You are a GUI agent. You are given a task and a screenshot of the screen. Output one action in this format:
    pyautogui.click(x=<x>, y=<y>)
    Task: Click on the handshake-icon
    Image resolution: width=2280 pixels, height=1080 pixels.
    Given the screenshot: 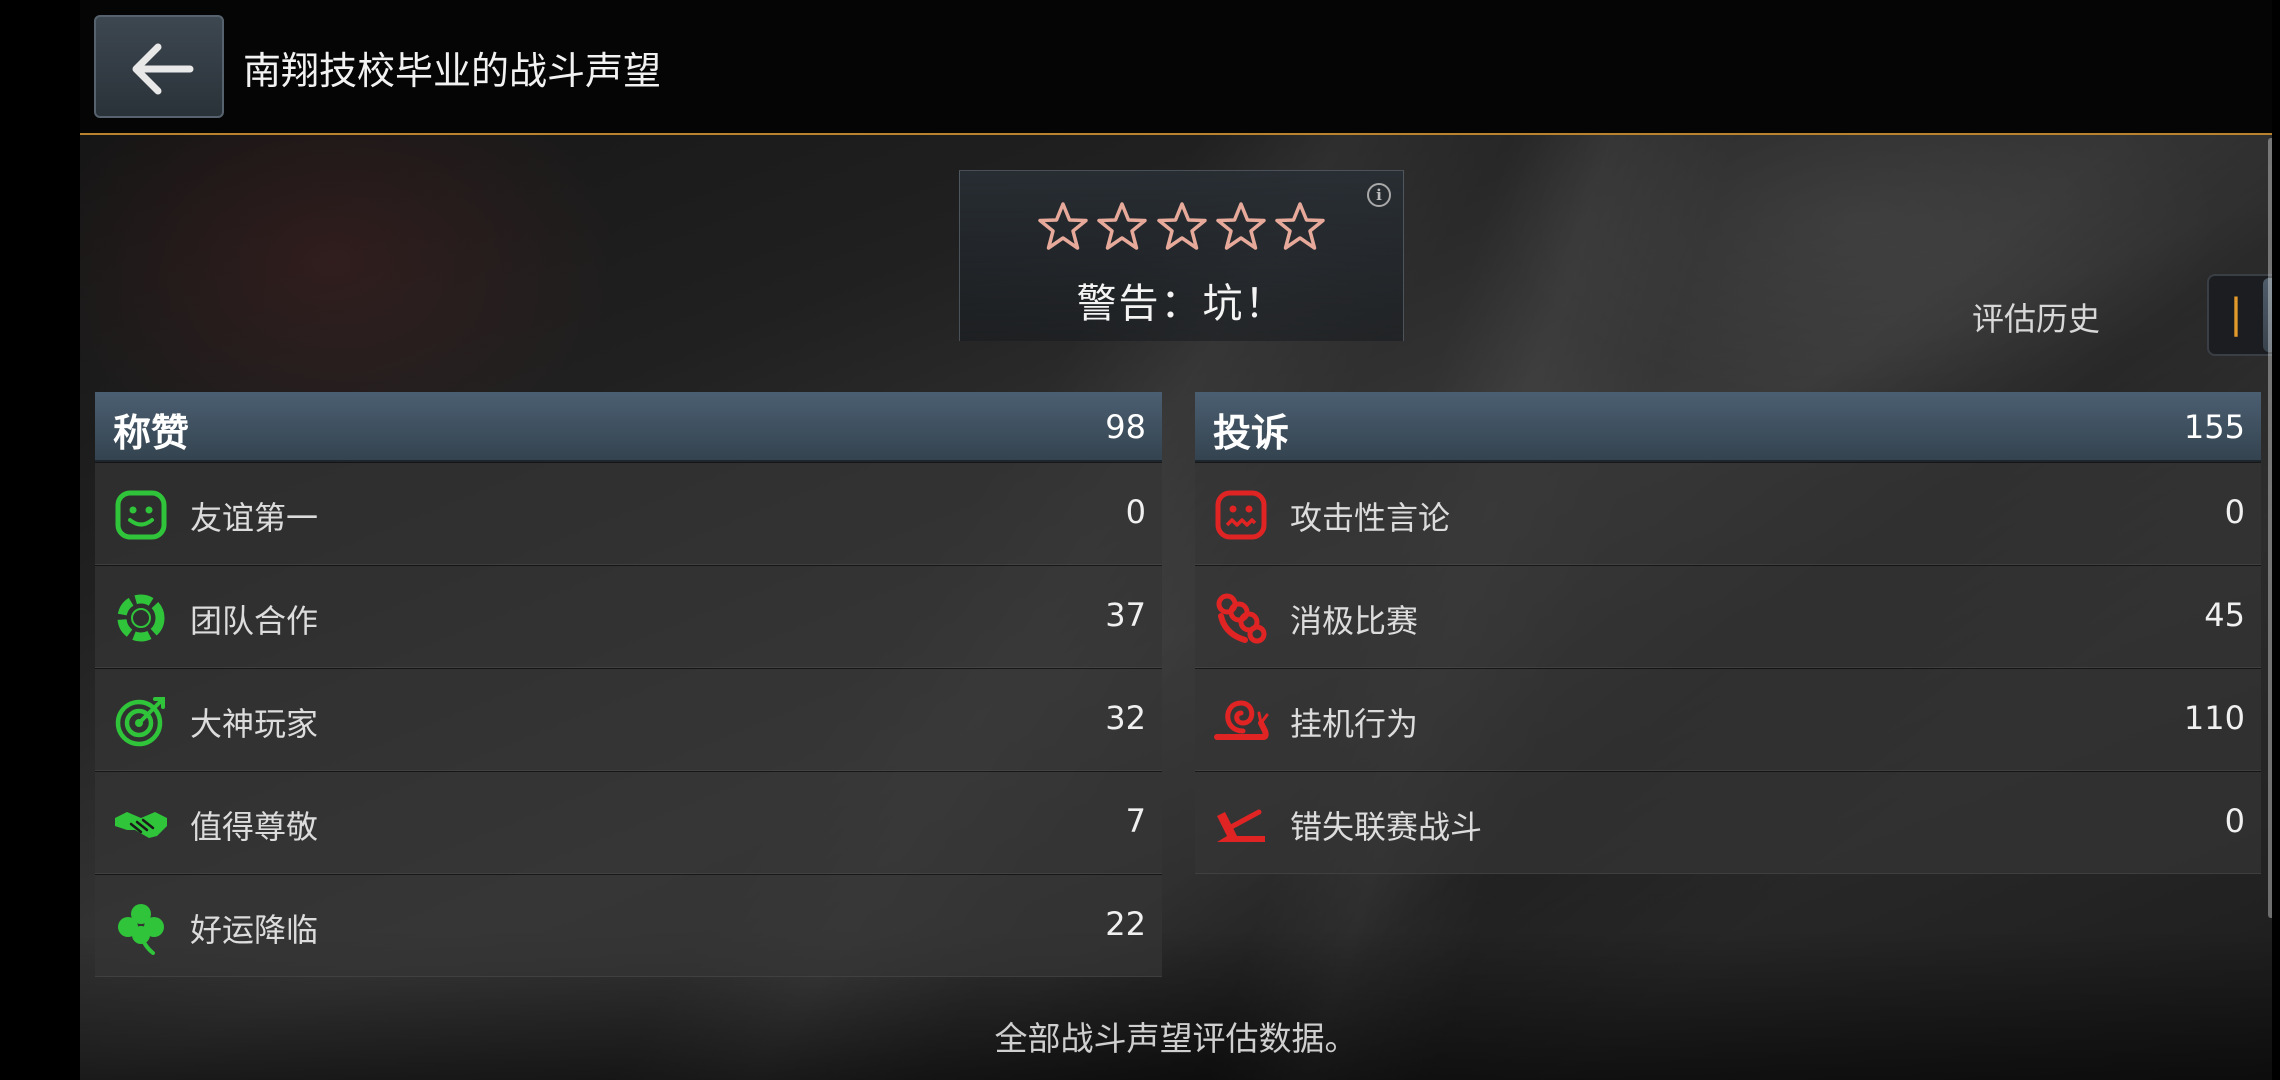 What is the action you would take?
    pyautogui.click(x=141, y=825)
    